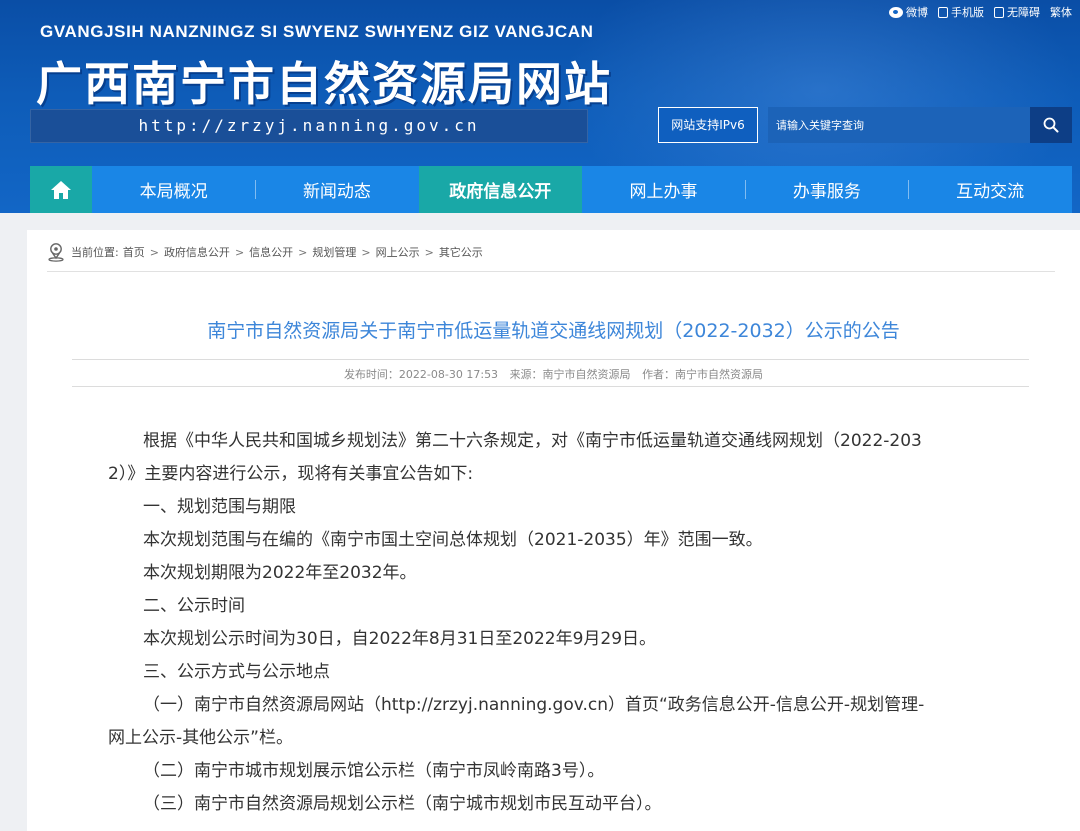 This screenshot has height=831, width=1080. What do you see at coordinates (989, 189) in the screenshot?
I see `nav-item-interaction: 互动交流` at bounding box center [989, 189].